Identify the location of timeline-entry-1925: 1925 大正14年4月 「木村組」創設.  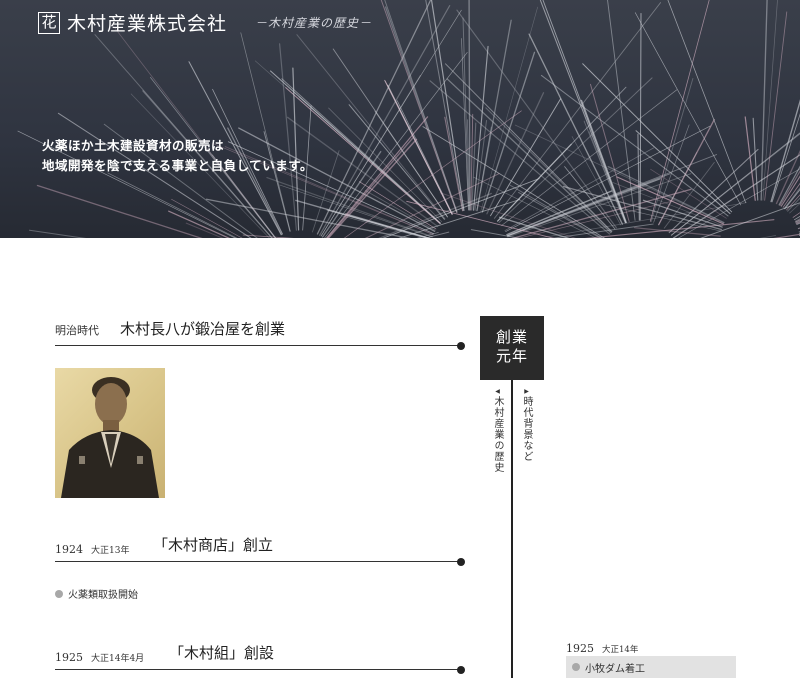
(260, 658).